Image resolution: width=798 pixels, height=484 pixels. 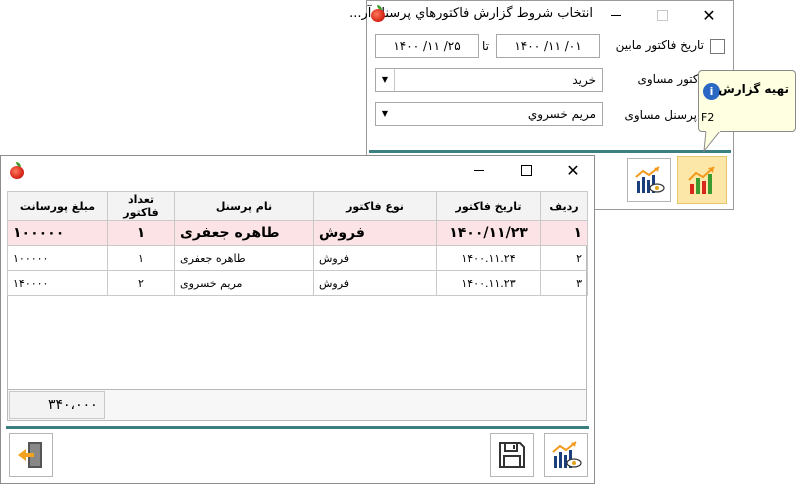 What do you see at coordinates (717, 46) in the screenshot?
I see `date-filter-checkbox` at bounding box center [717, 46].